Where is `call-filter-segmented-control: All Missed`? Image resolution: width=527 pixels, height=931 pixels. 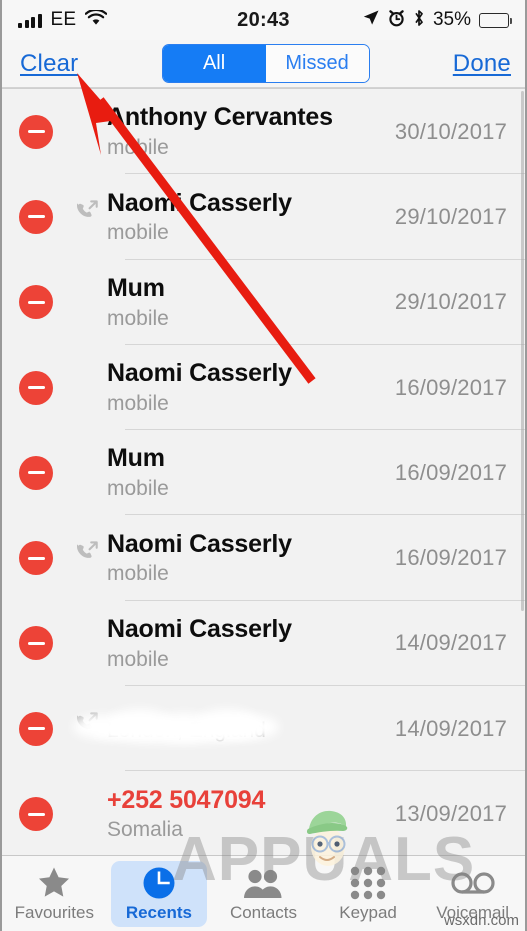
call-filter-segmented-control: All Missed is located at coordinates (265, 63).